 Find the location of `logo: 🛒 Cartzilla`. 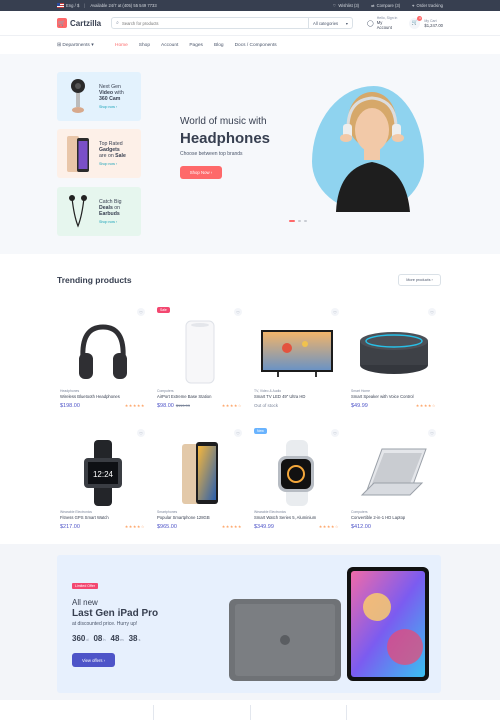

logo: 🛒 Cartzilla is located at coordinates (84, 23).